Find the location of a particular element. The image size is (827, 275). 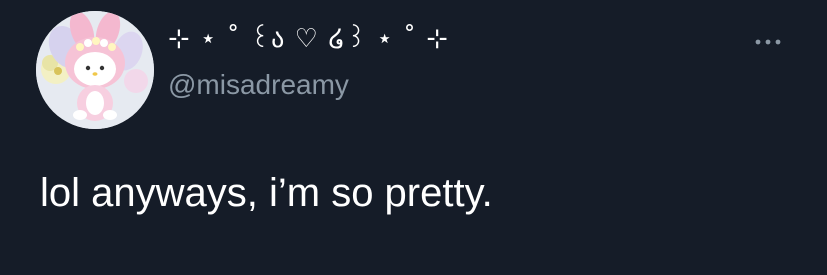

avatar-image is located at coordinates (95, 70).